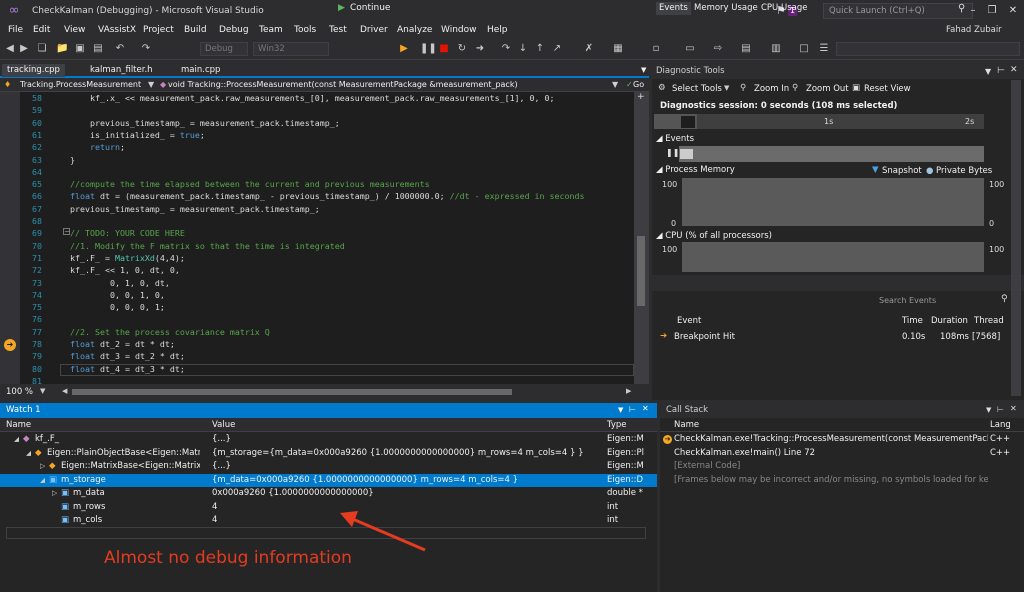 The image size is (1024, 592). What do you see at coordinates (195, 30) in the screenshot?
I see `menu-build: Build` at bounding box center [195, 30].